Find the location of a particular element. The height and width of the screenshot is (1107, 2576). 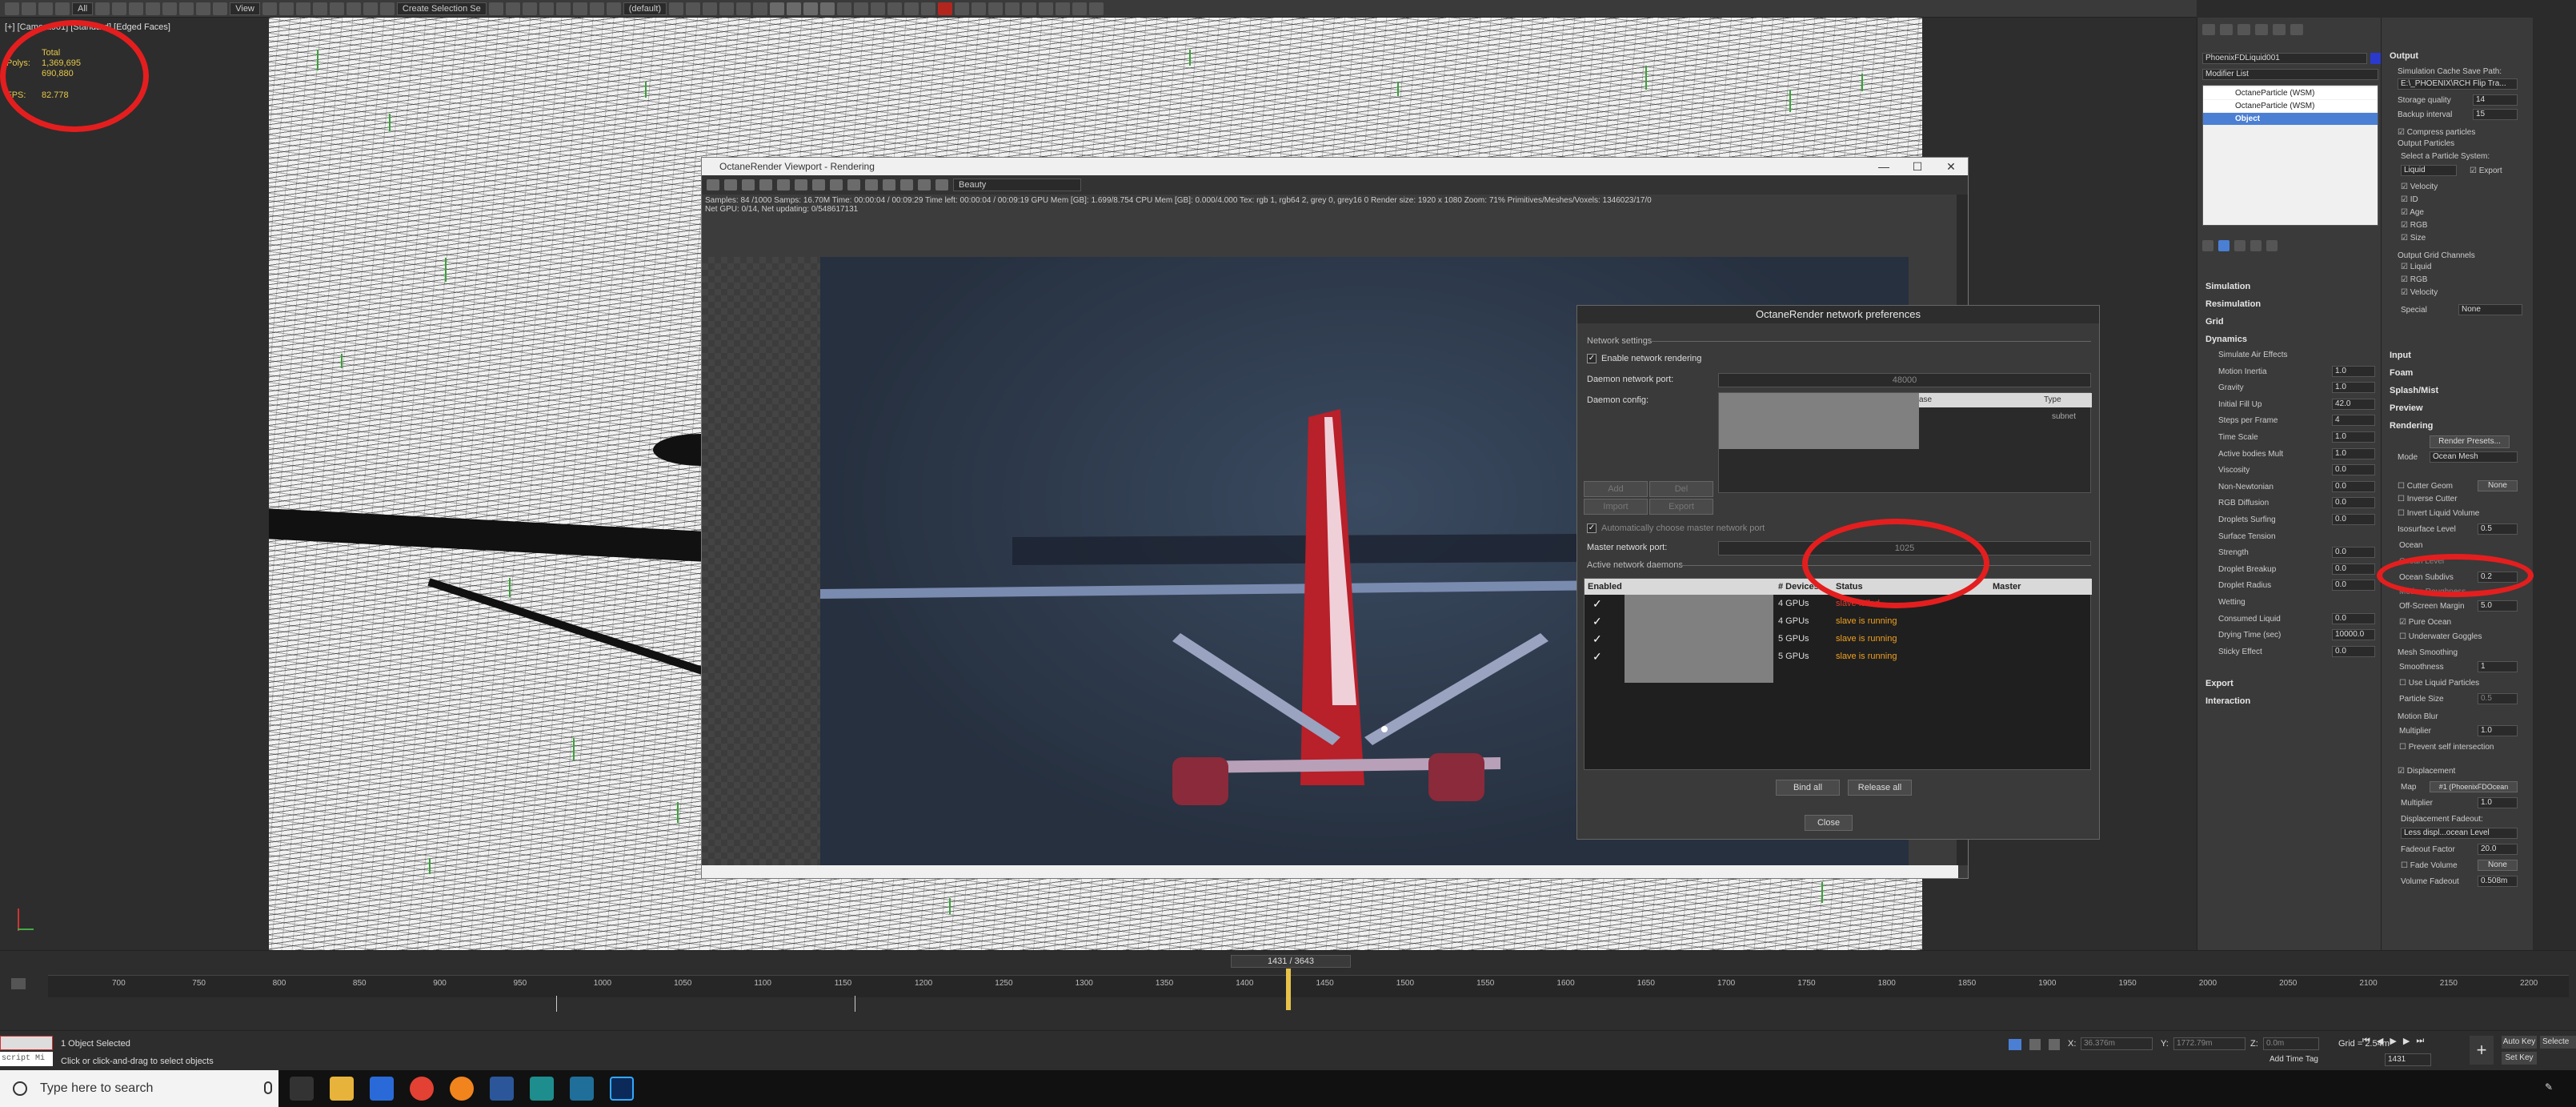

mirror-icon is located at coordinates (495, 8).